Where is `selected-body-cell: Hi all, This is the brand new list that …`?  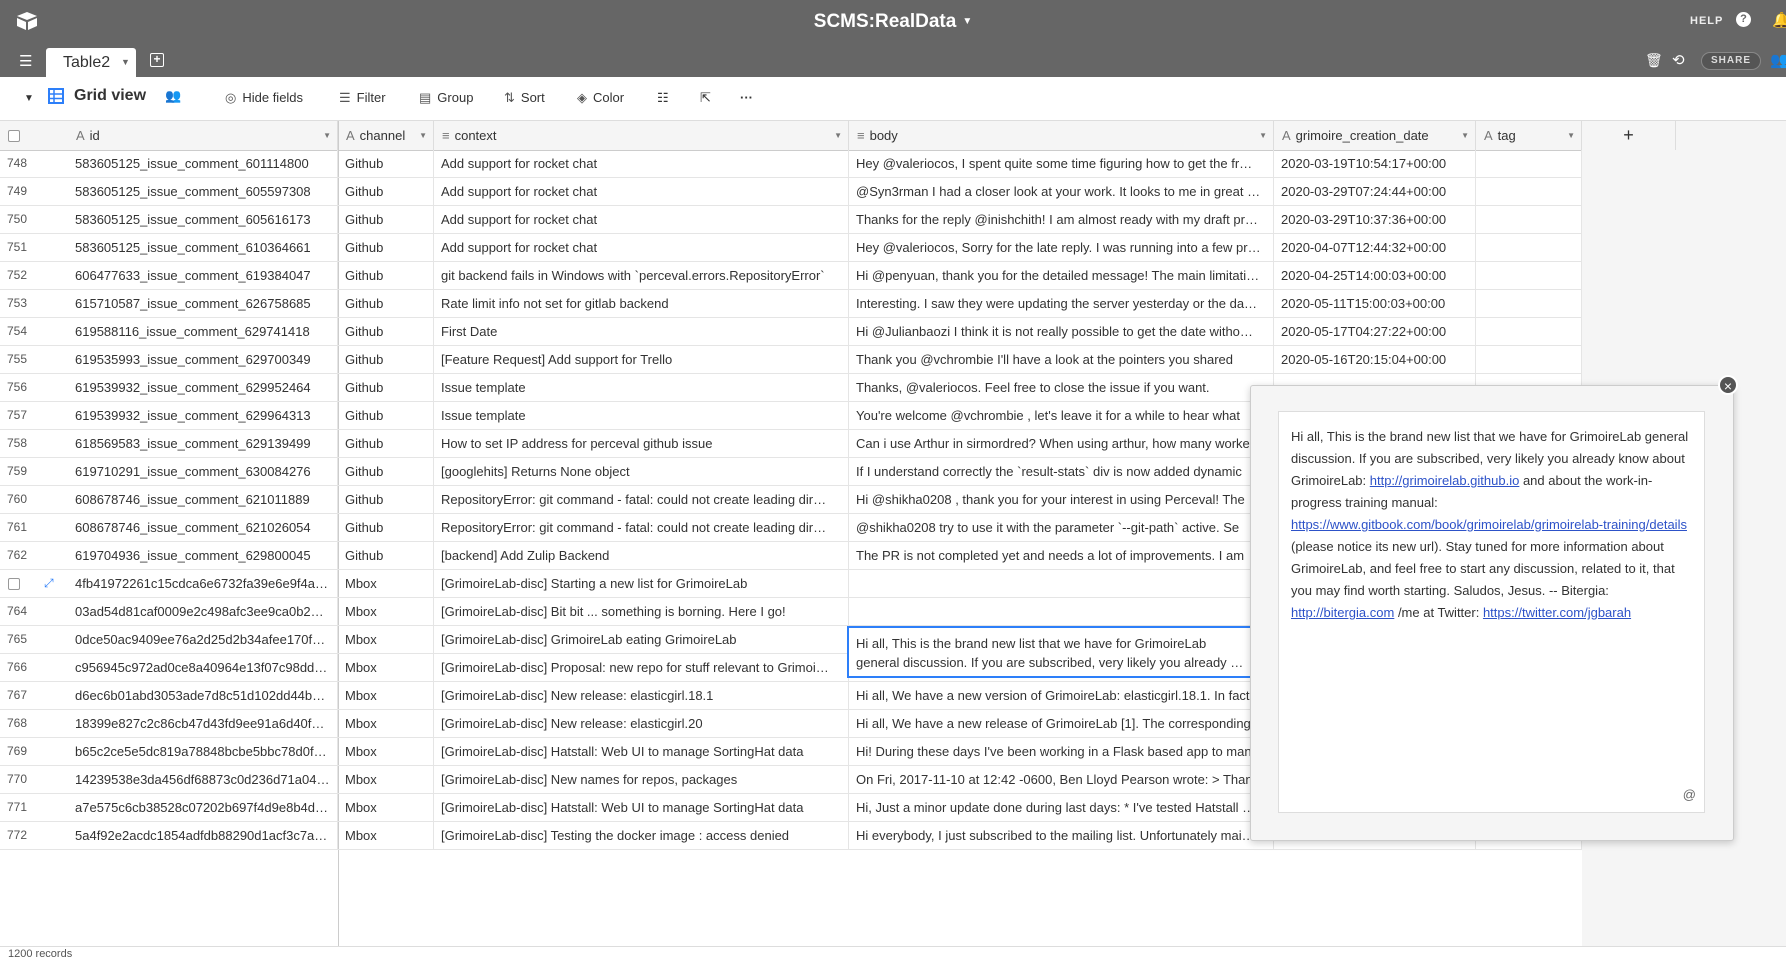 selected-body-cell: Hi all, This is the brand new list that … is located at coordinates (1054, 652).